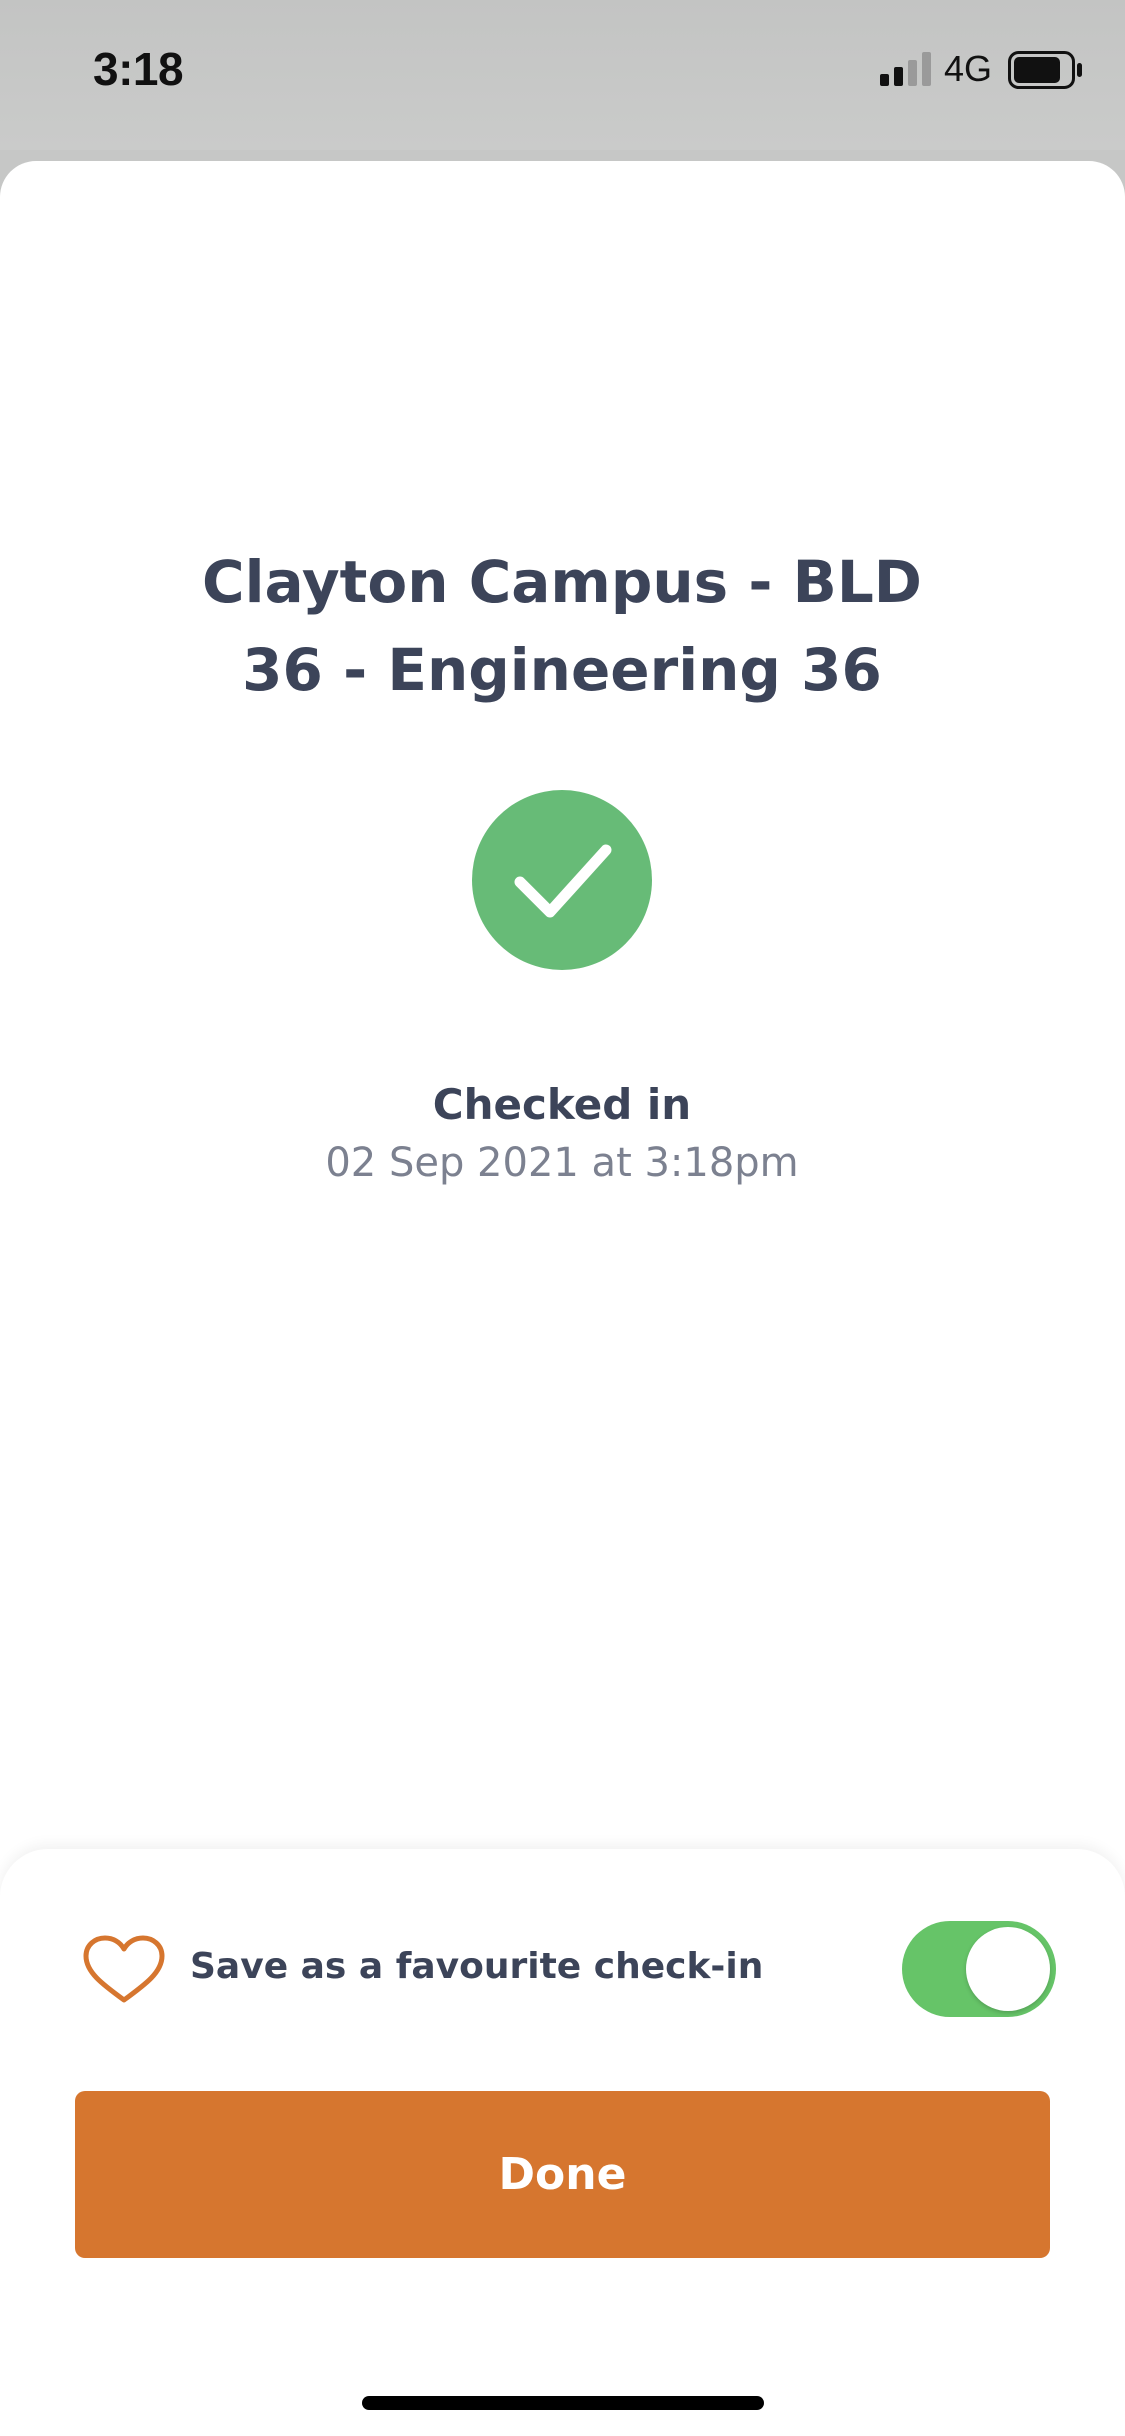 Image resolution: width=1125 pixels, height=2436 pixels. I want to click on cellular-signal-icon, so click(905, 69).